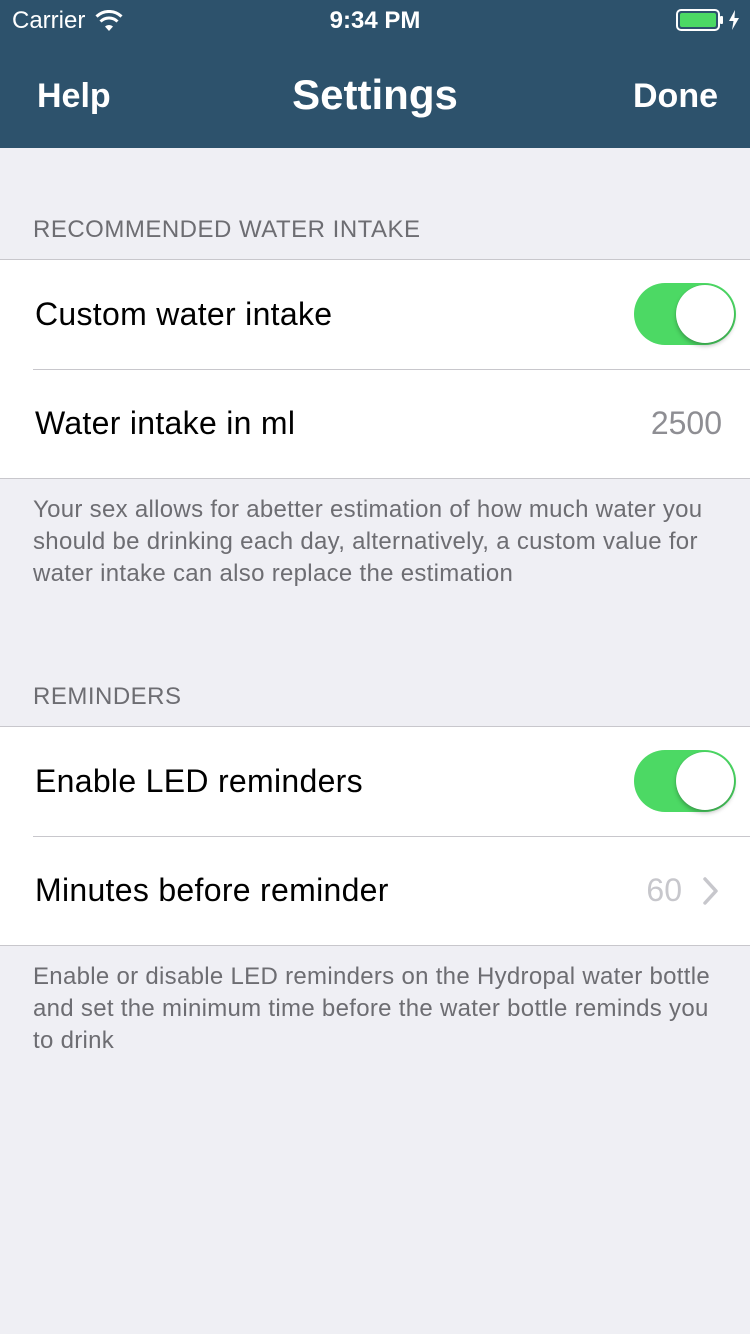 The width and height of the screenshot is (750, 1334). I want to click on led-reminders-label: Enable LED reminders, so click(199, 781).